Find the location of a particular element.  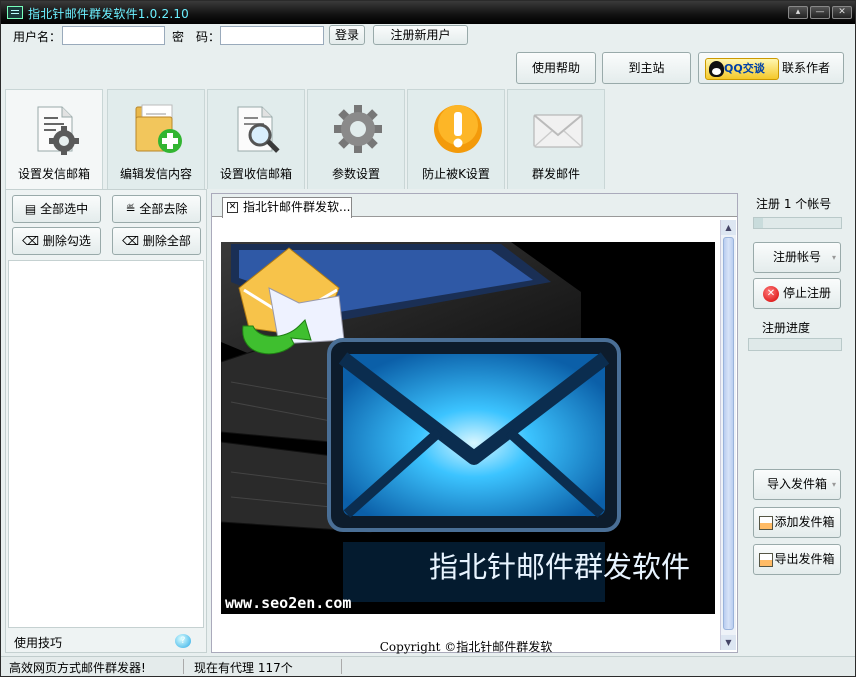

add-box-icon is located at coordinates (766, 522).